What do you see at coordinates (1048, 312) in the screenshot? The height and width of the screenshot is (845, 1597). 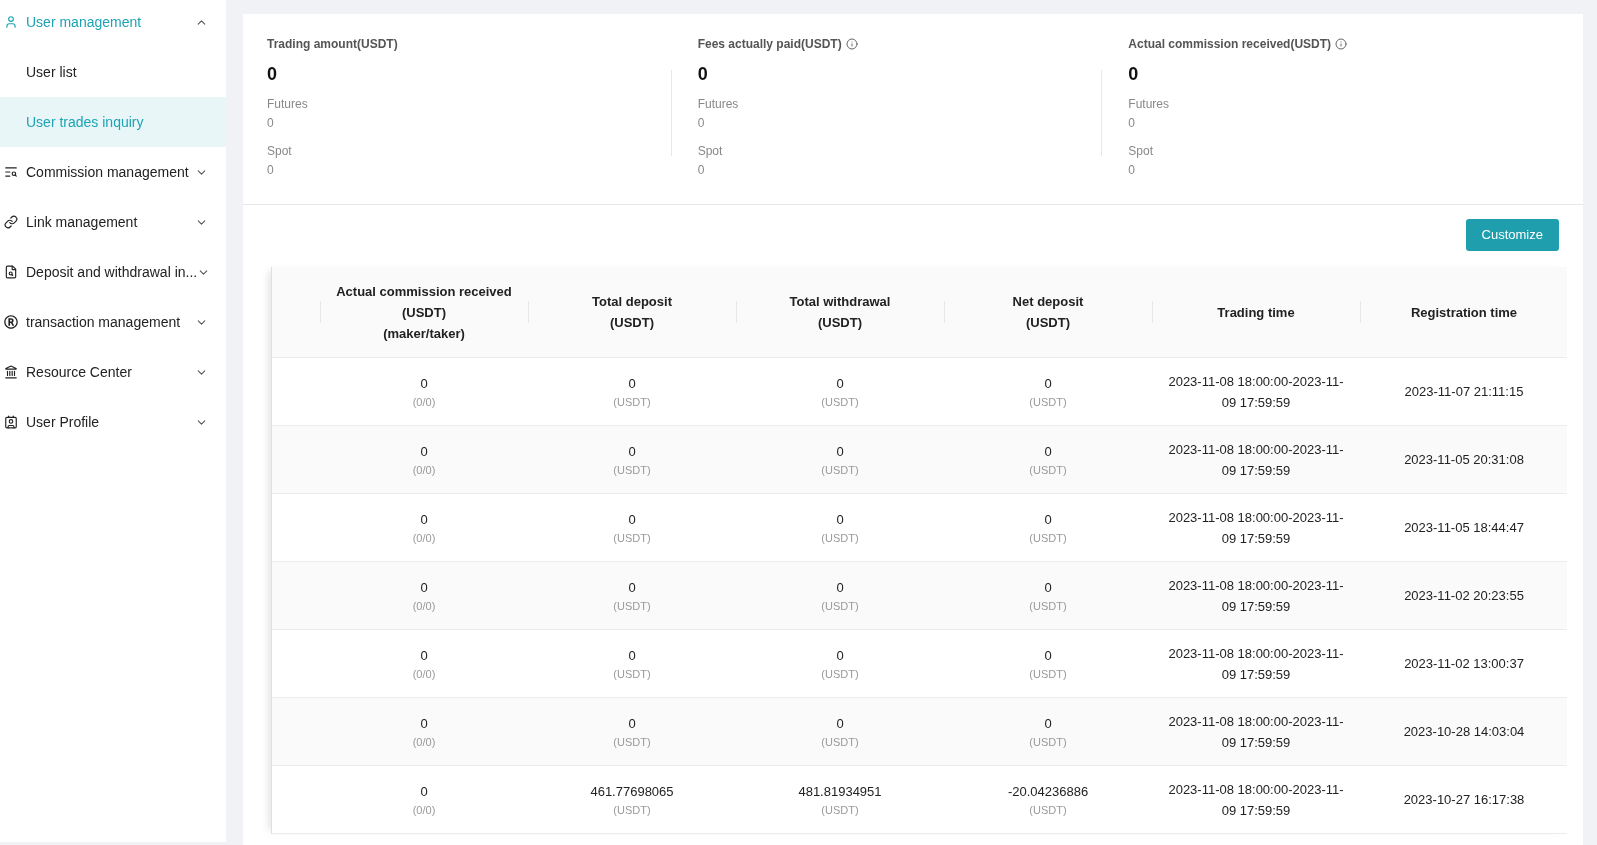 I see `column-header: Net deposit (USDT)` at bounding box center [1048, 312].